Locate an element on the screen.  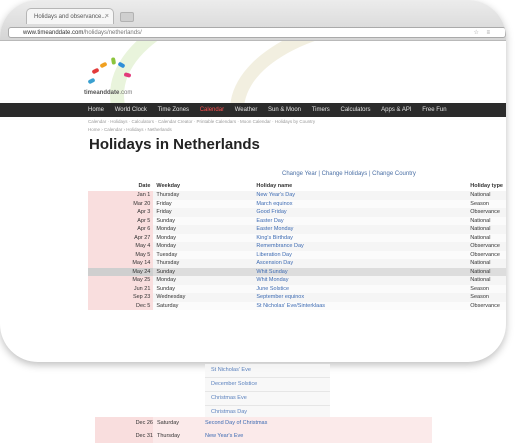
row-date: Apr 6 is located at coordinates (121, 229).